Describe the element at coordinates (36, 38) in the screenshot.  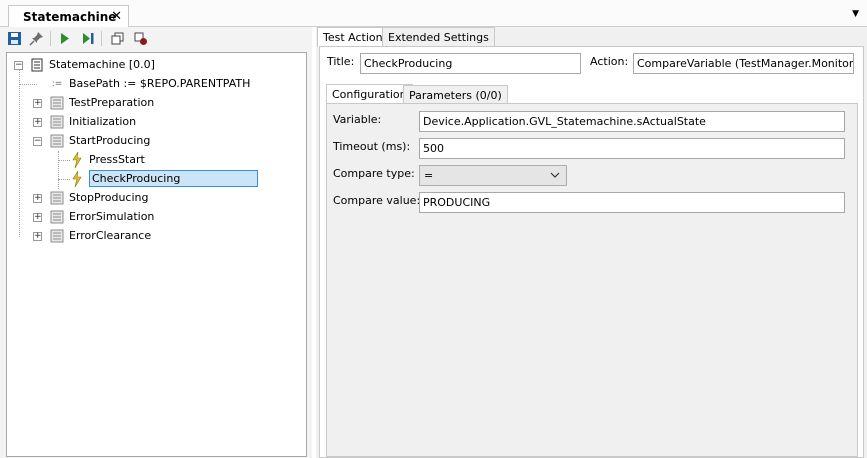
I see `pin-icon` at that location.